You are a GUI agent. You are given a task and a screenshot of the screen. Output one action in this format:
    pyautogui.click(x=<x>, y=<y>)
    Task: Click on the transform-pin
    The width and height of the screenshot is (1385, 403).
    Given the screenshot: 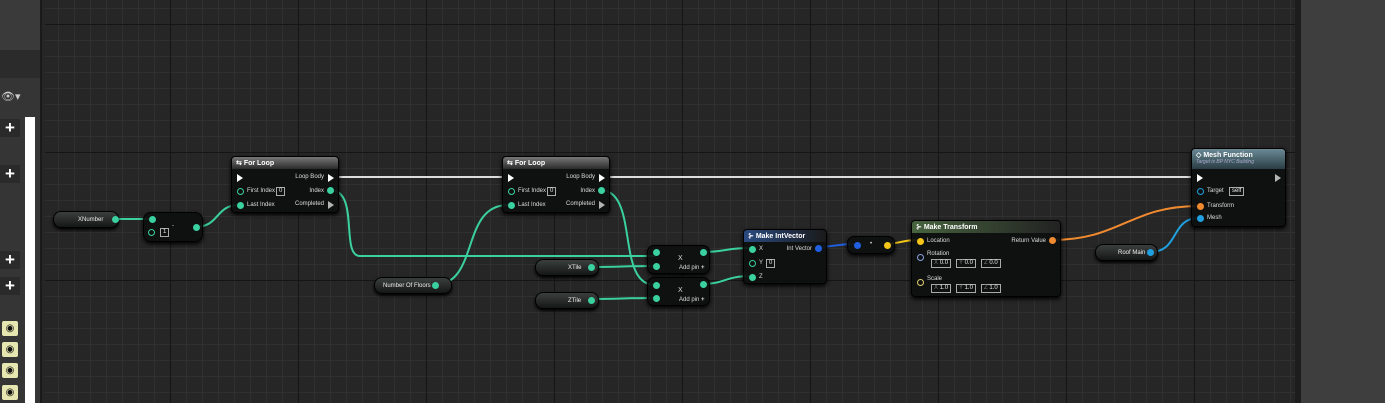 What is the action you would take?
    pyautogui.click(x=1200, y=206)
    